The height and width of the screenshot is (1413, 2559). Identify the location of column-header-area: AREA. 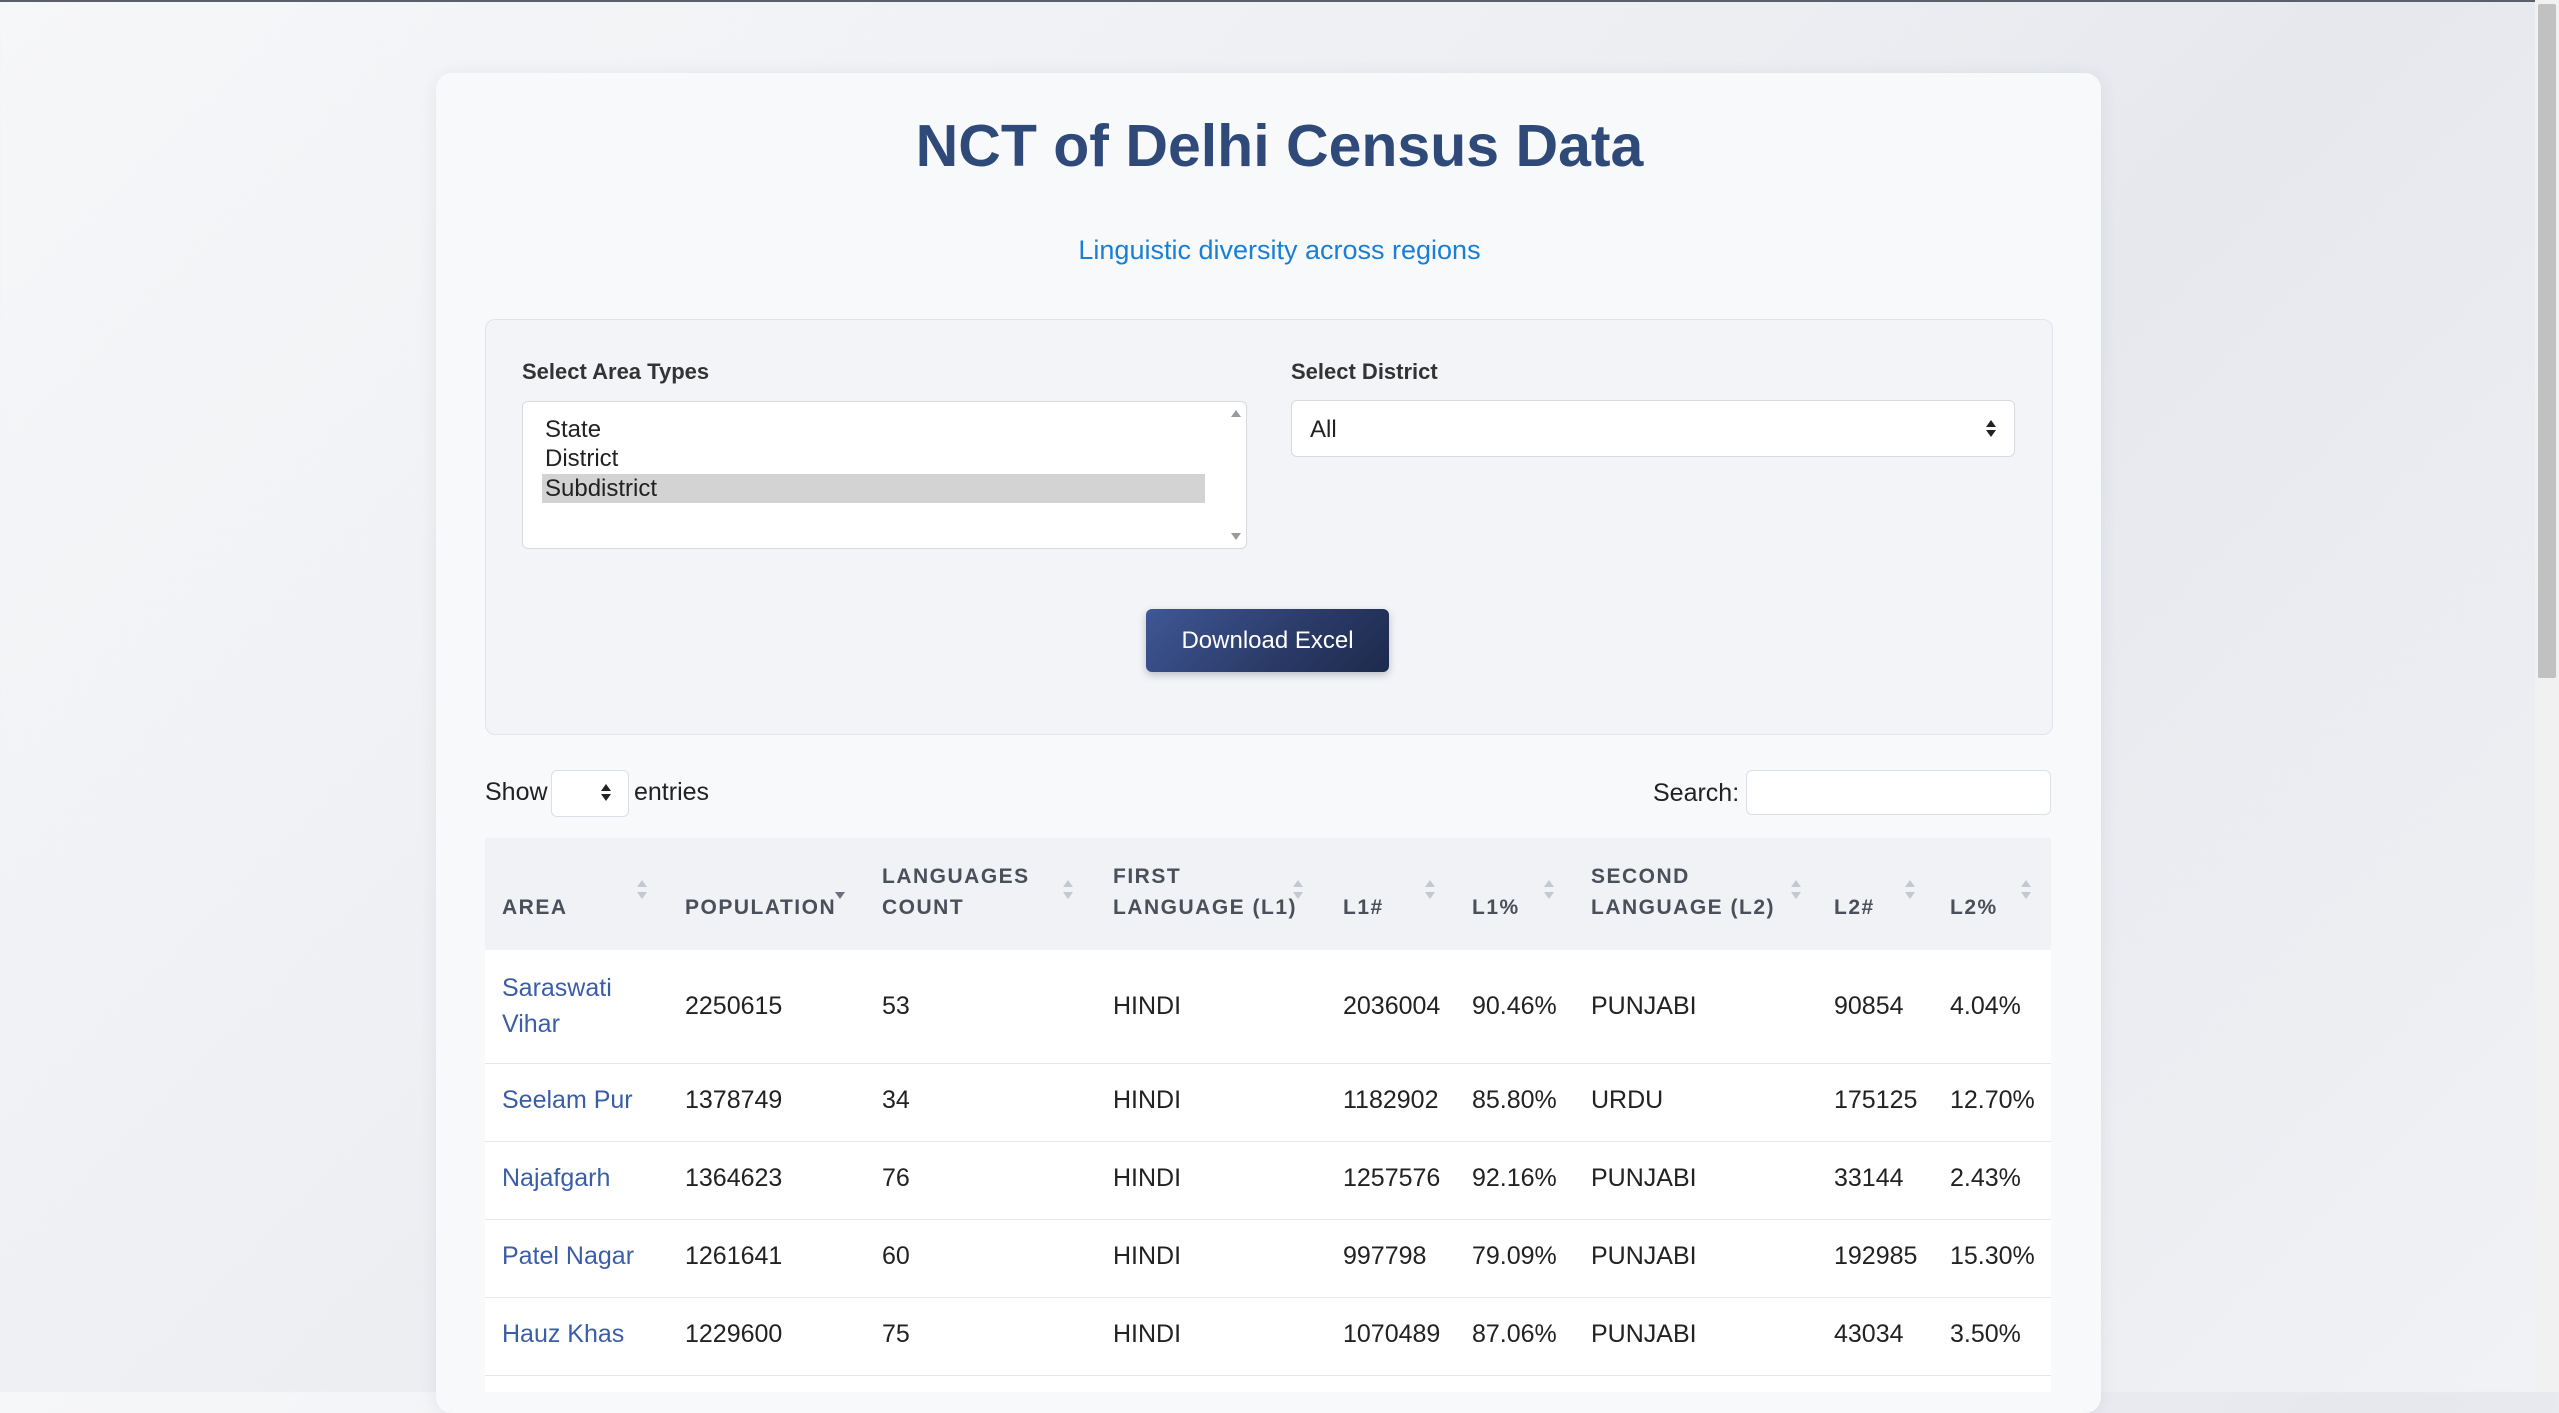
(535, 907).